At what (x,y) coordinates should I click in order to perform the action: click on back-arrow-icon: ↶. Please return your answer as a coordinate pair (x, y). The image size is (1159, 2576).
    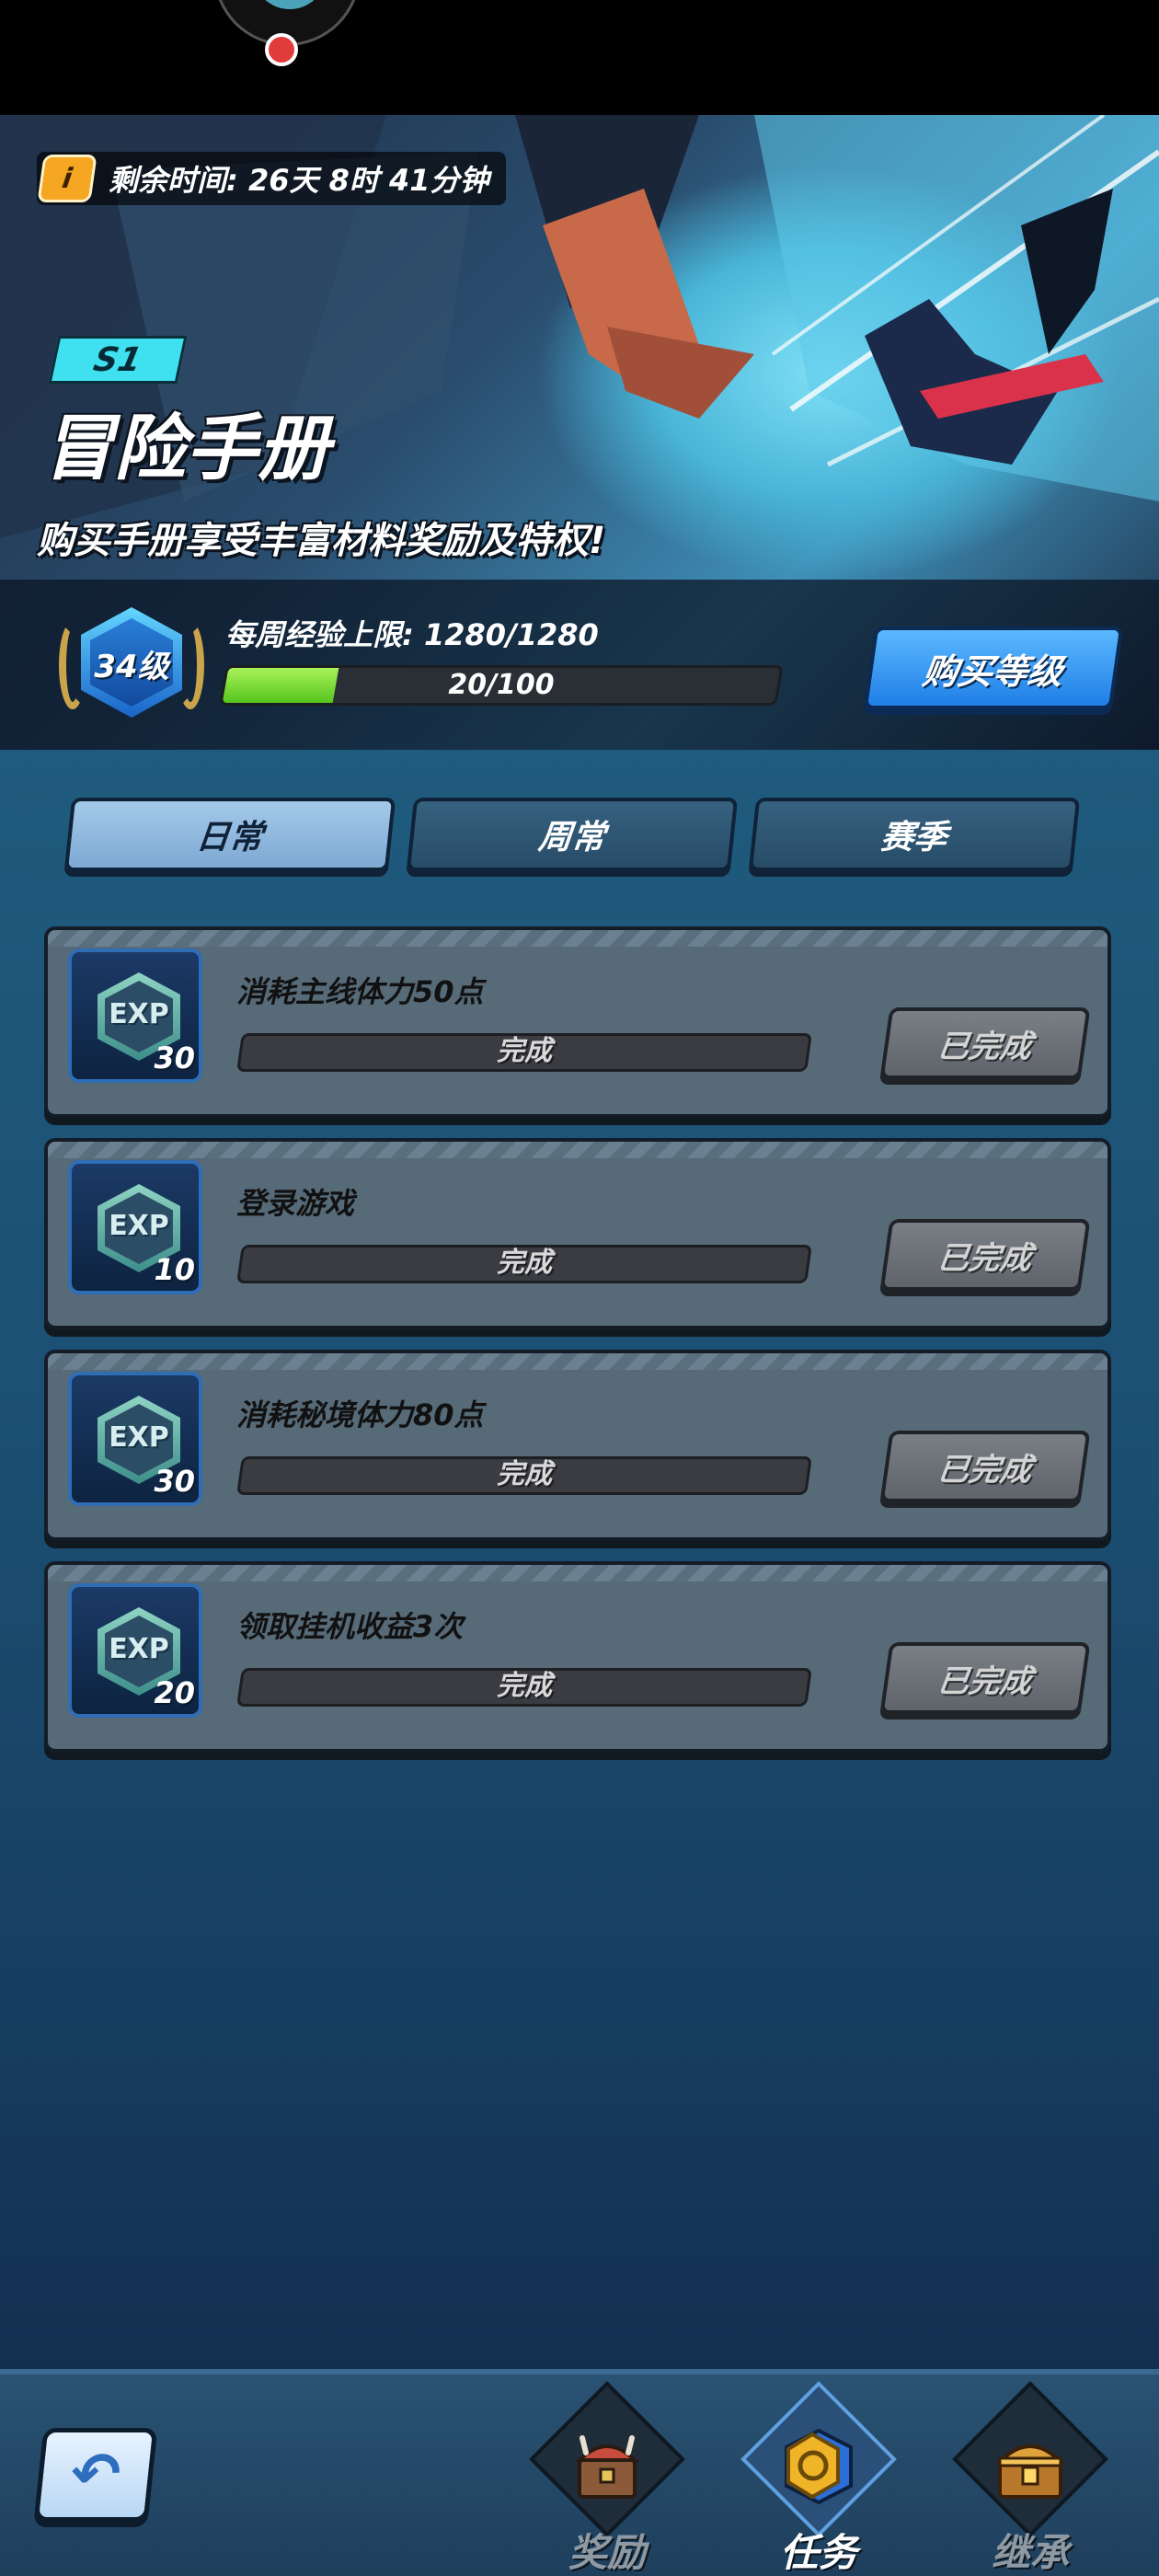
    Looking at the image, I should click on (95, 2475).